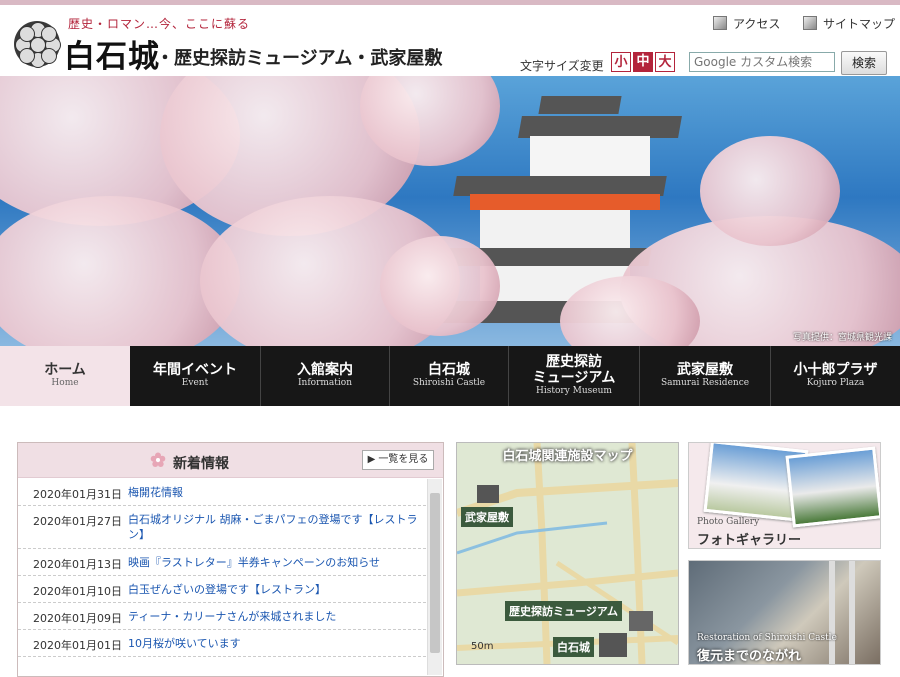 The image size is (900, 677). I want to click on map-label-shiroishi-castle: 白石城, so click(573, 647).